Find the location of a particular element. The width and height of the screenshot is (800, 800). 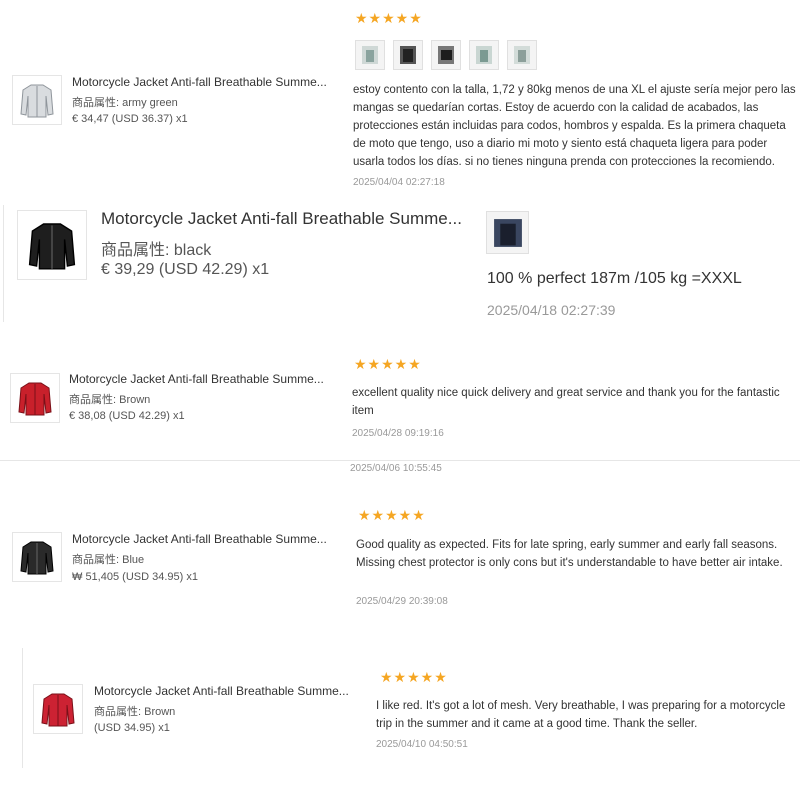

product-attribute: 商品属性: black is located at coordinates (156, 248).